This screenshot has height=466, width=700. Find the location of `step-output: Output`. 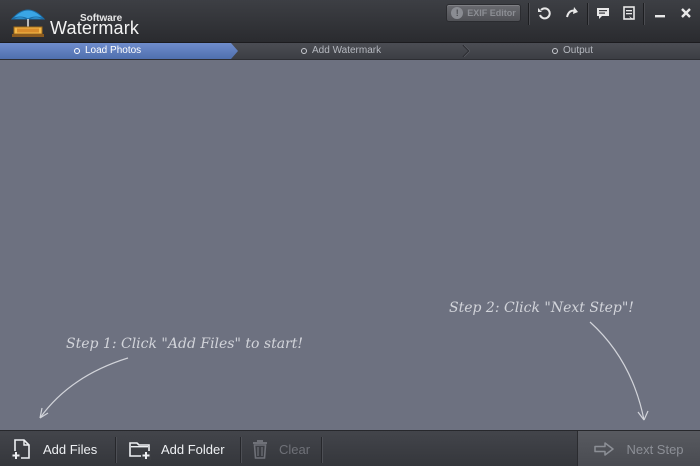

step-output: Output is located at coordinates (572, 51).